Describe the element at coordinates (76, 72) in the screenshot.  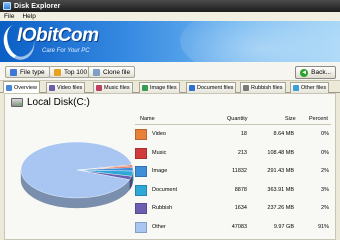
I see `top-100-label: Top 100` at that location.